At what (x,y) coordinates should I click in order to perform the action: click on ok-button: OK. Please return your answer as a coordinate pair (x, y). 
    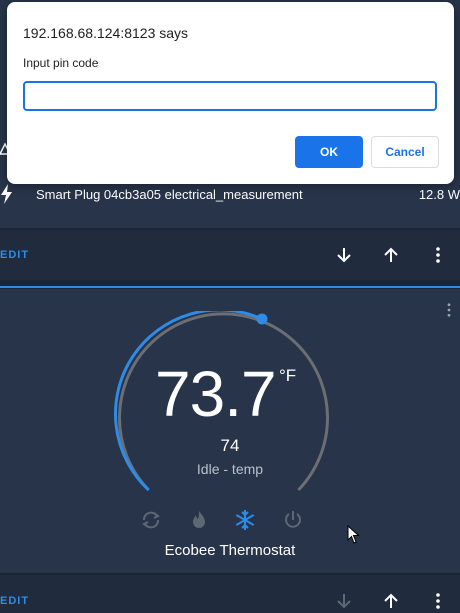
    Looking at the image, I should click on (329, 152).